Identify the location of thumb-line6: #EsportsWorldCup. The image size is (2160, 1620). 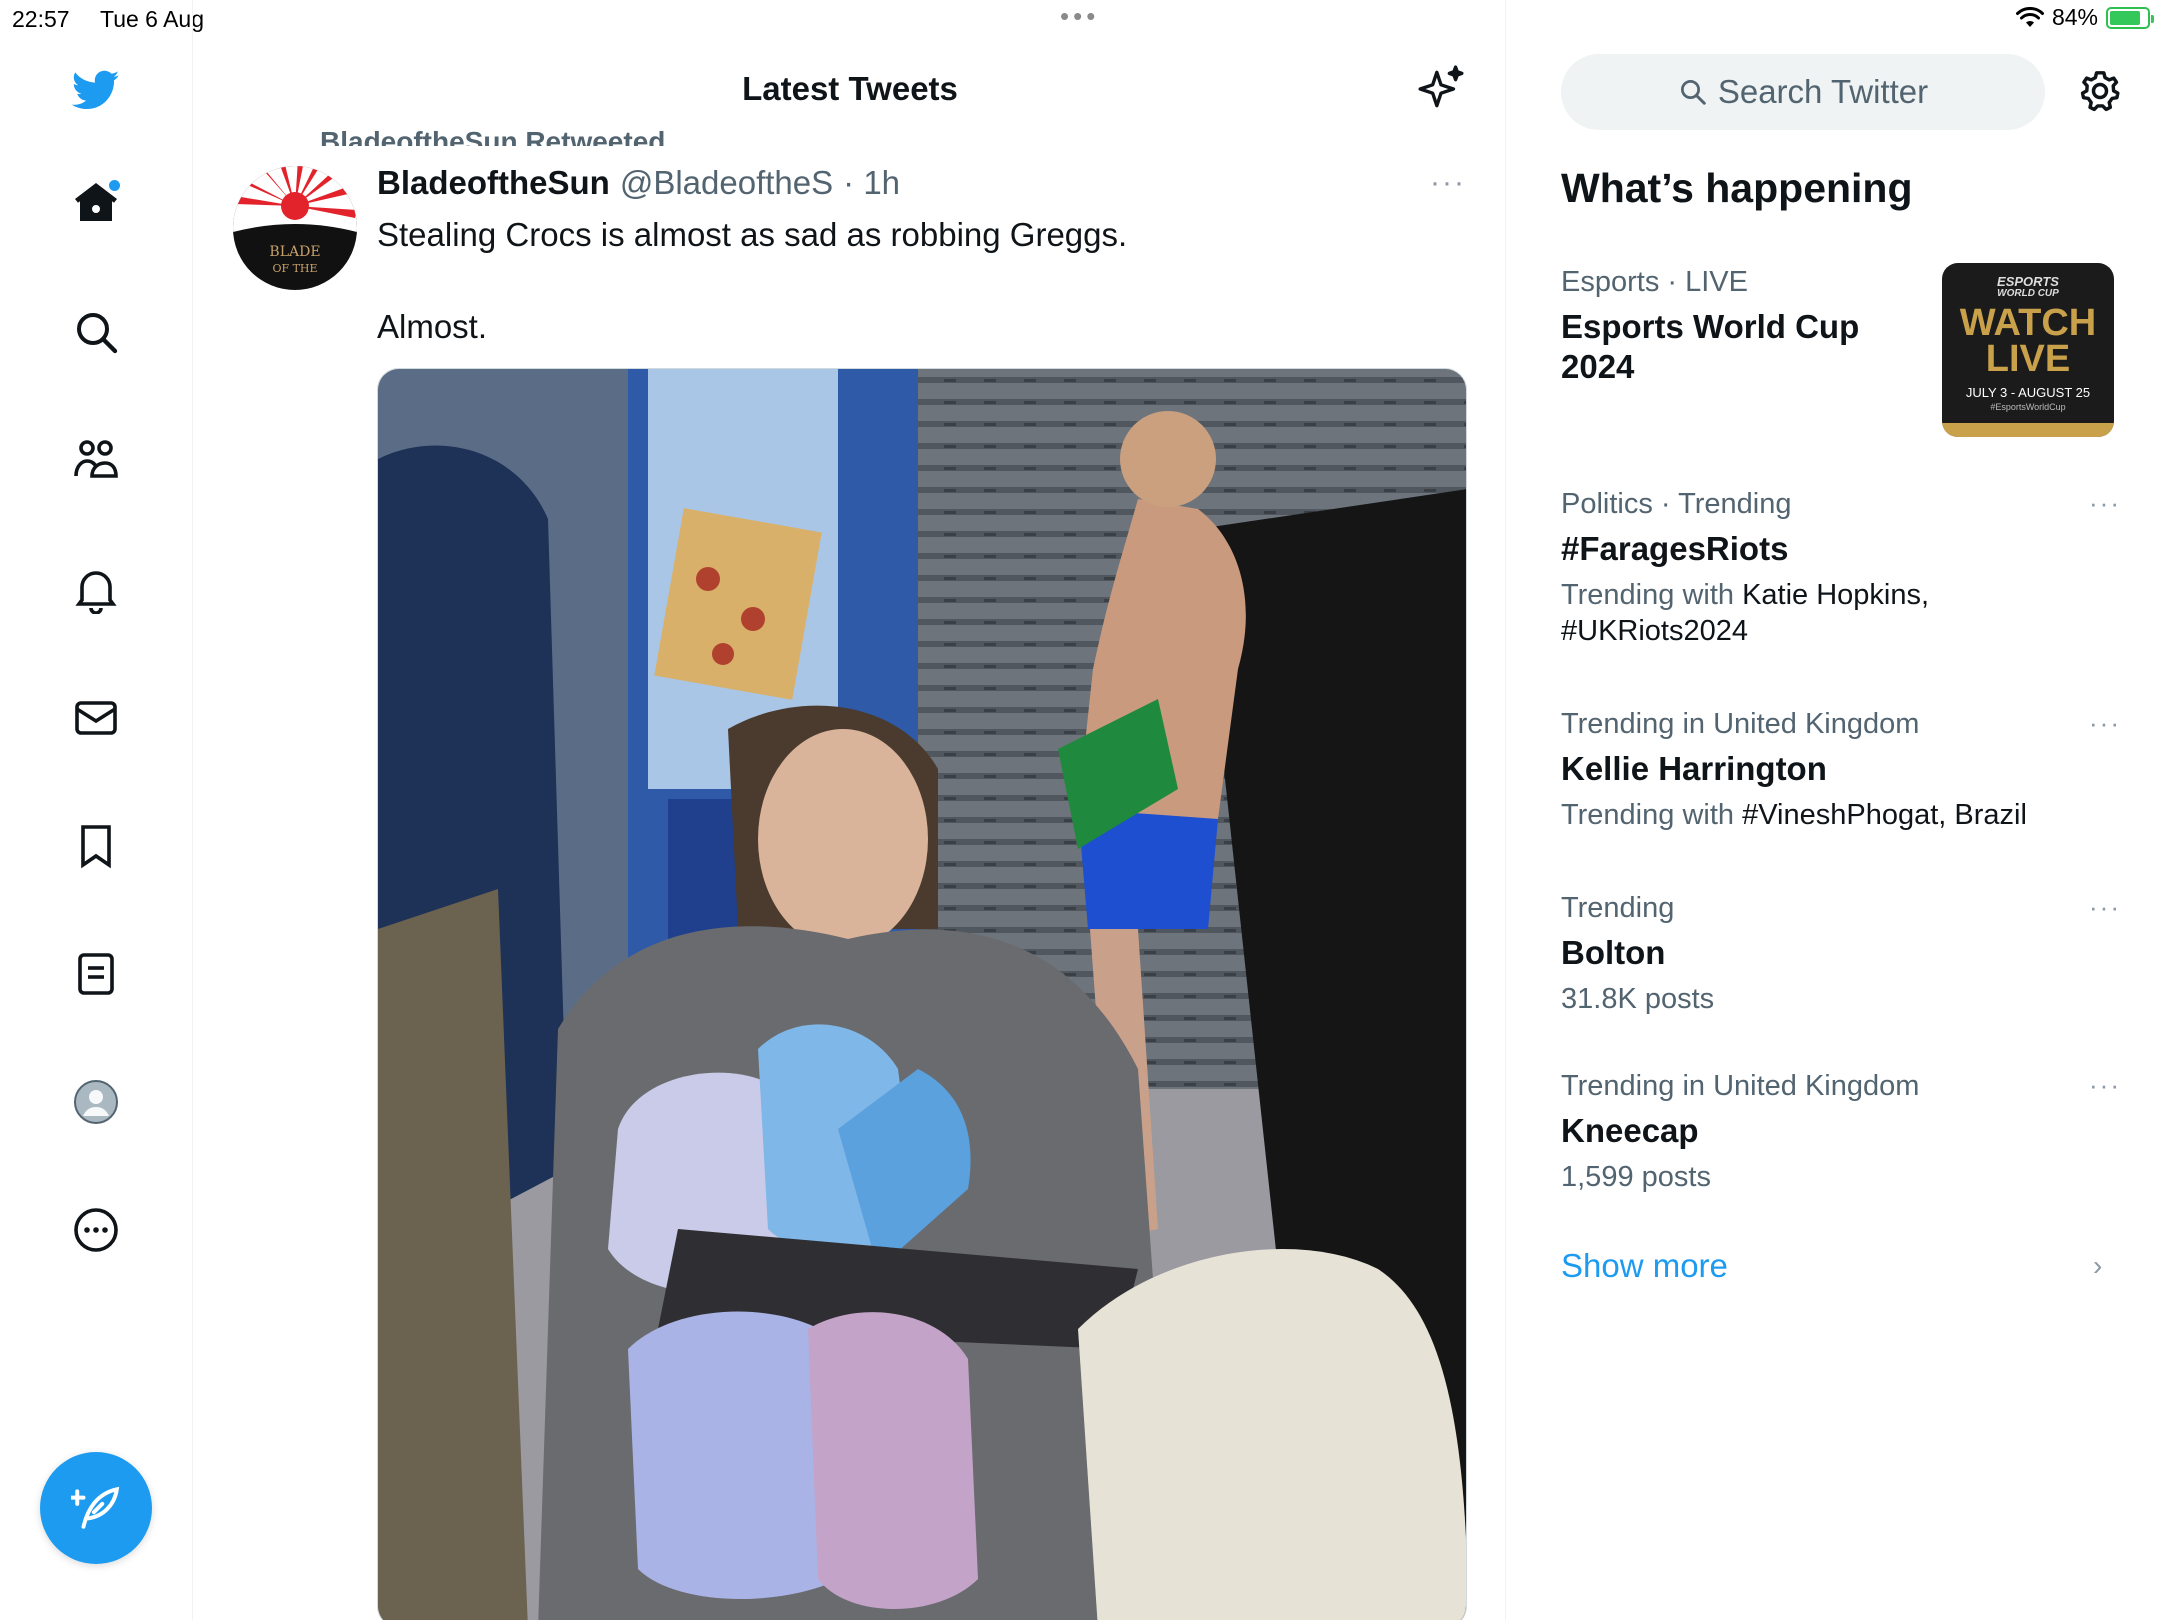
(2028, 407).